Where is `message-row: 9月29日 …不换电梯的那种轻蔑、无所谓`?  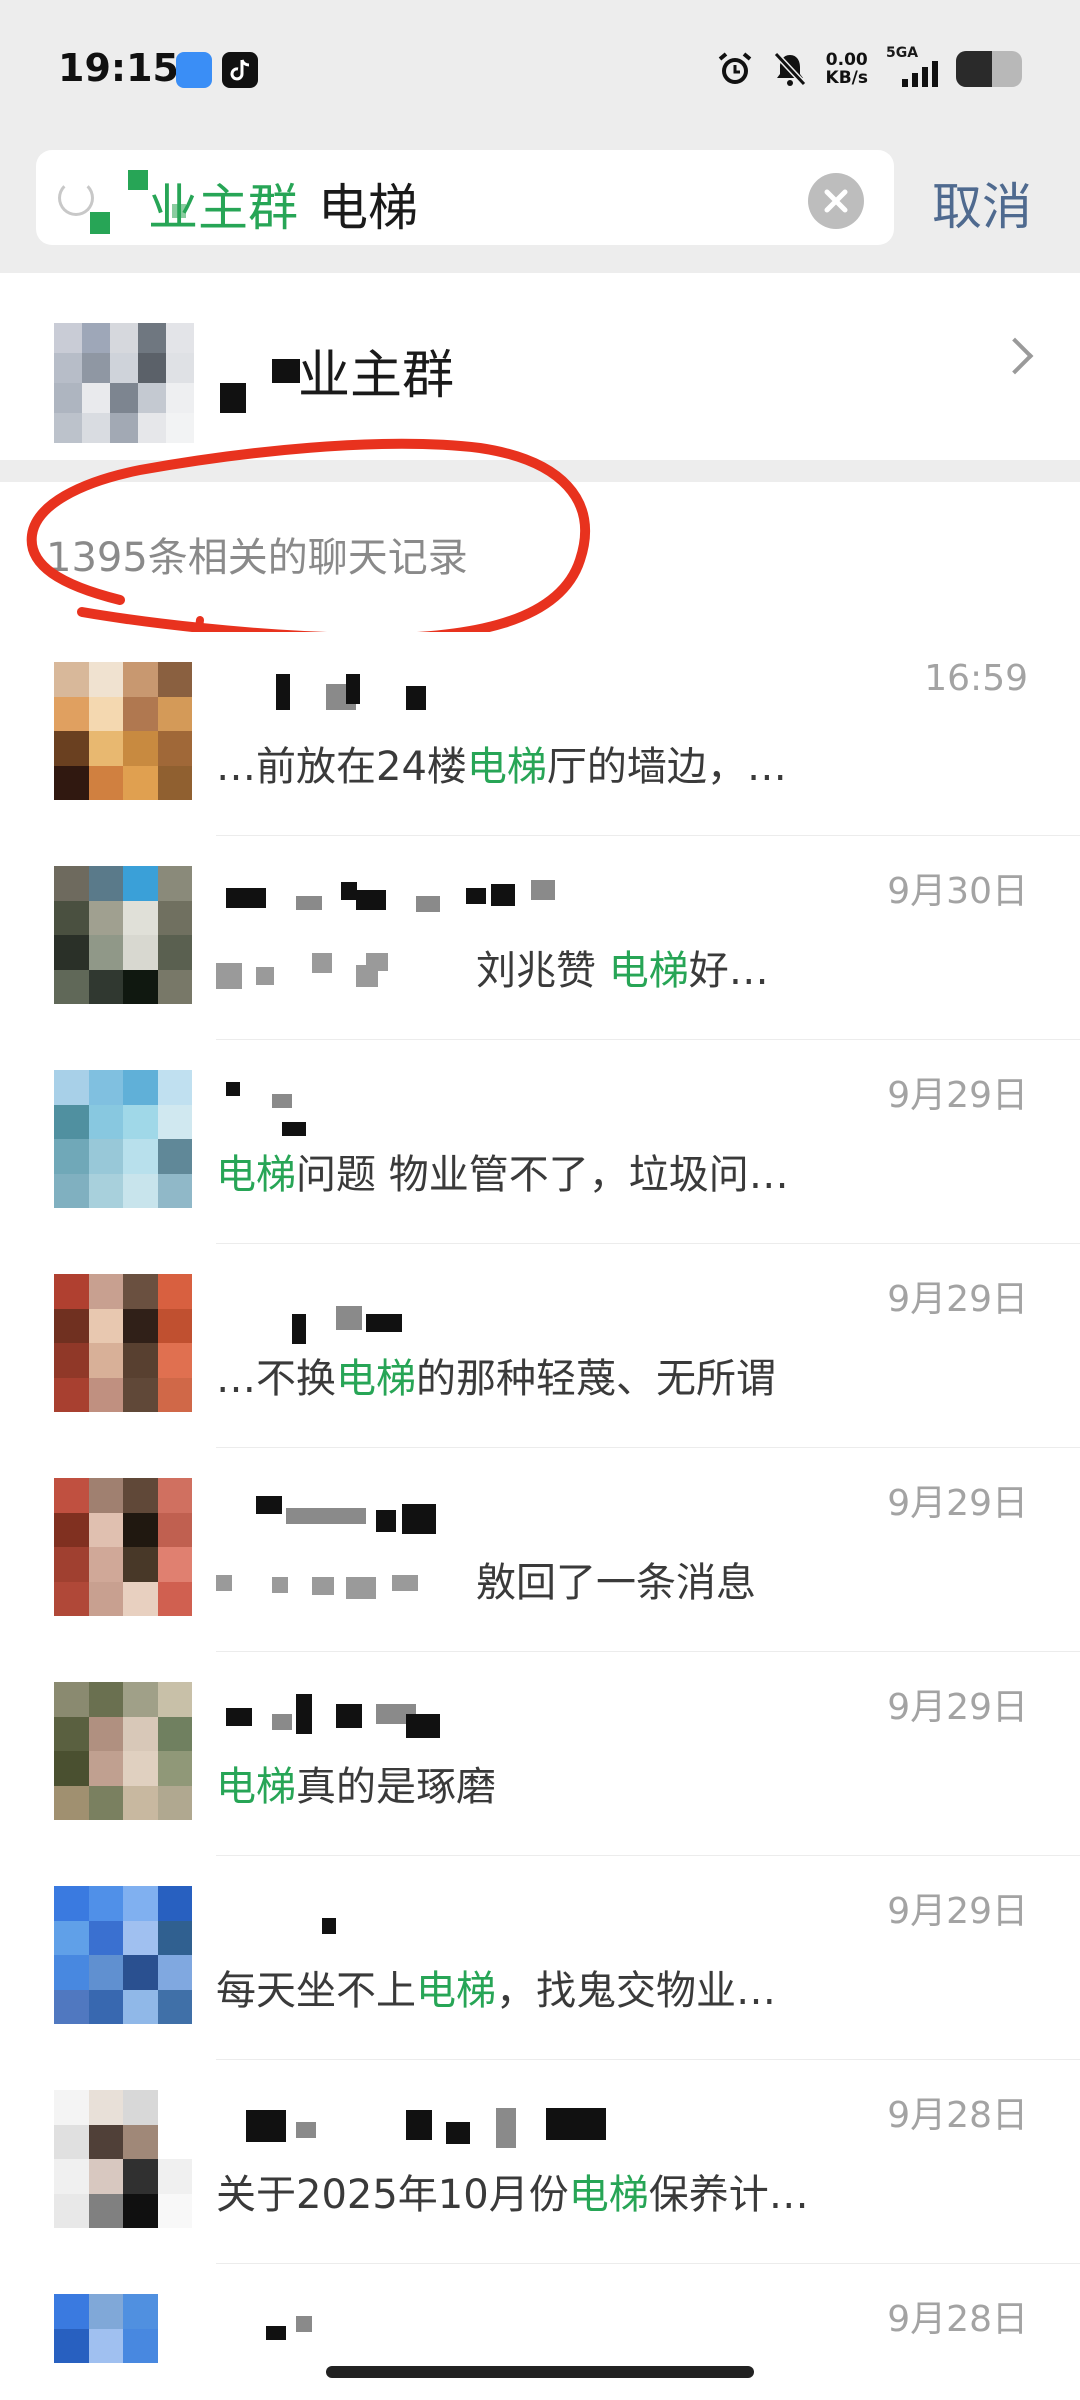 message-row: 9月29日 …不换电梯的那种轻蔑、无所谓 is located at coordinates (540, 1346).